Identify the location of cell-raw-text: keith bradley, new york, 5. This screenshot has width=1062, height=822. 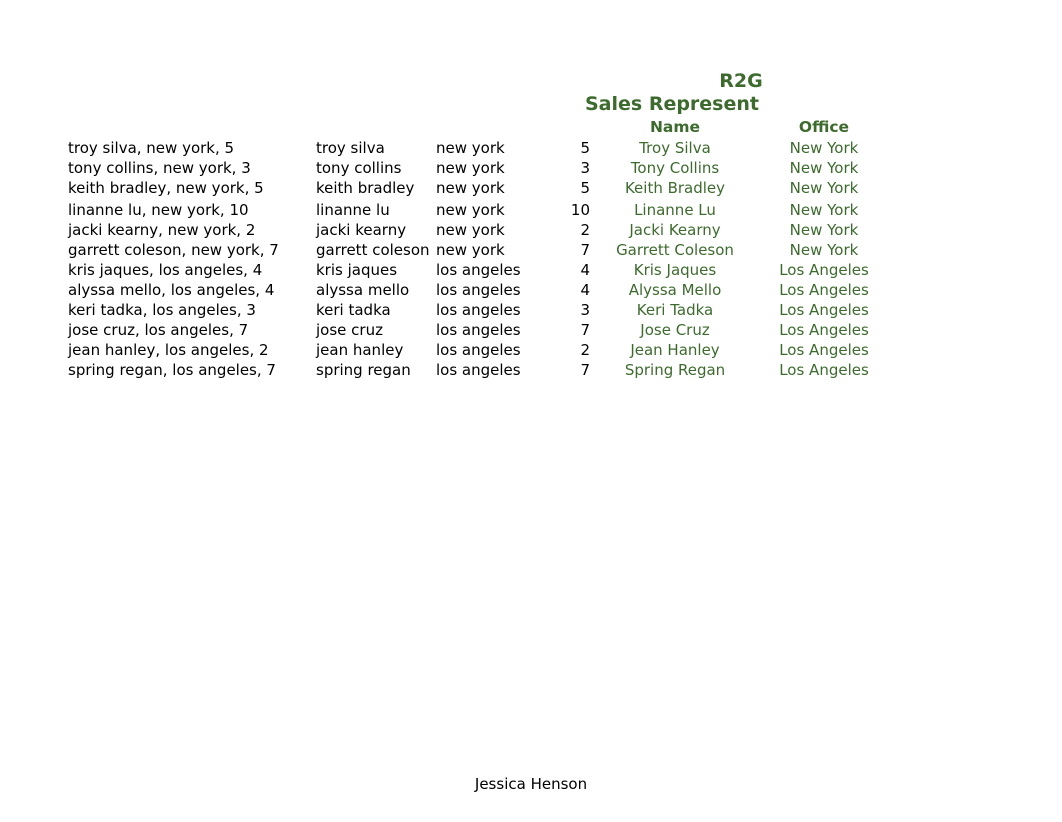
(166, 188).